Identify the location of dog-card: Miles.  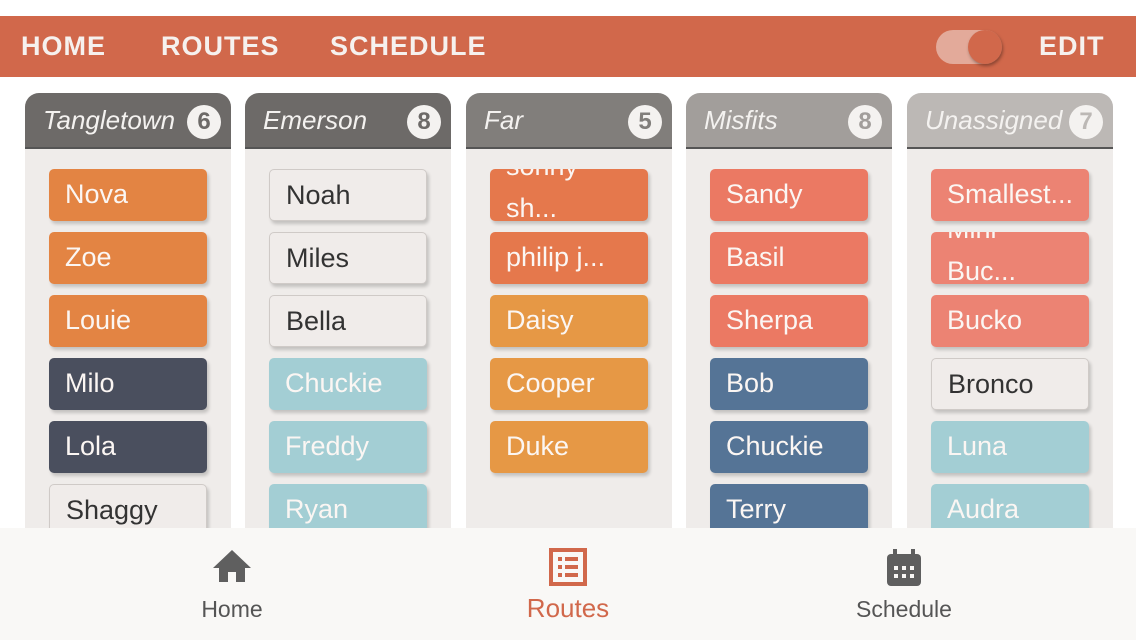
(348, 258).